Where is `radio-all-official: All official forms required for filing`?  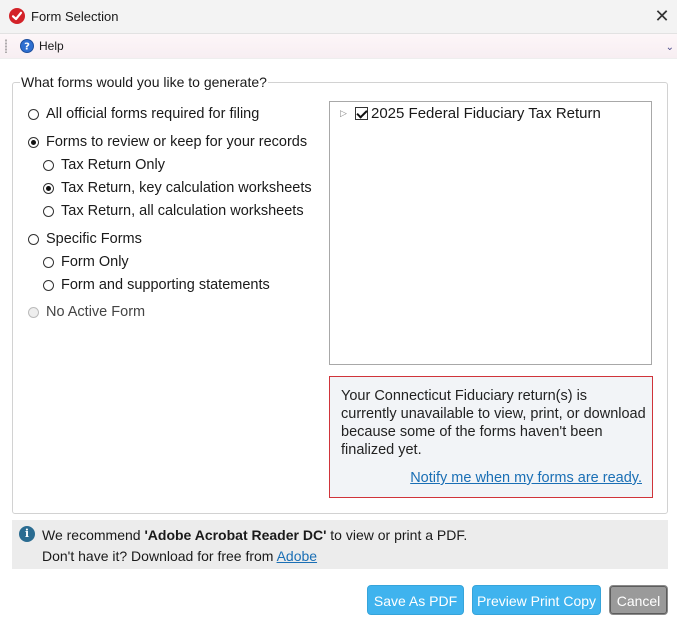 radio-all-official: All official forms required for filing is located at coordinates (143, 114).